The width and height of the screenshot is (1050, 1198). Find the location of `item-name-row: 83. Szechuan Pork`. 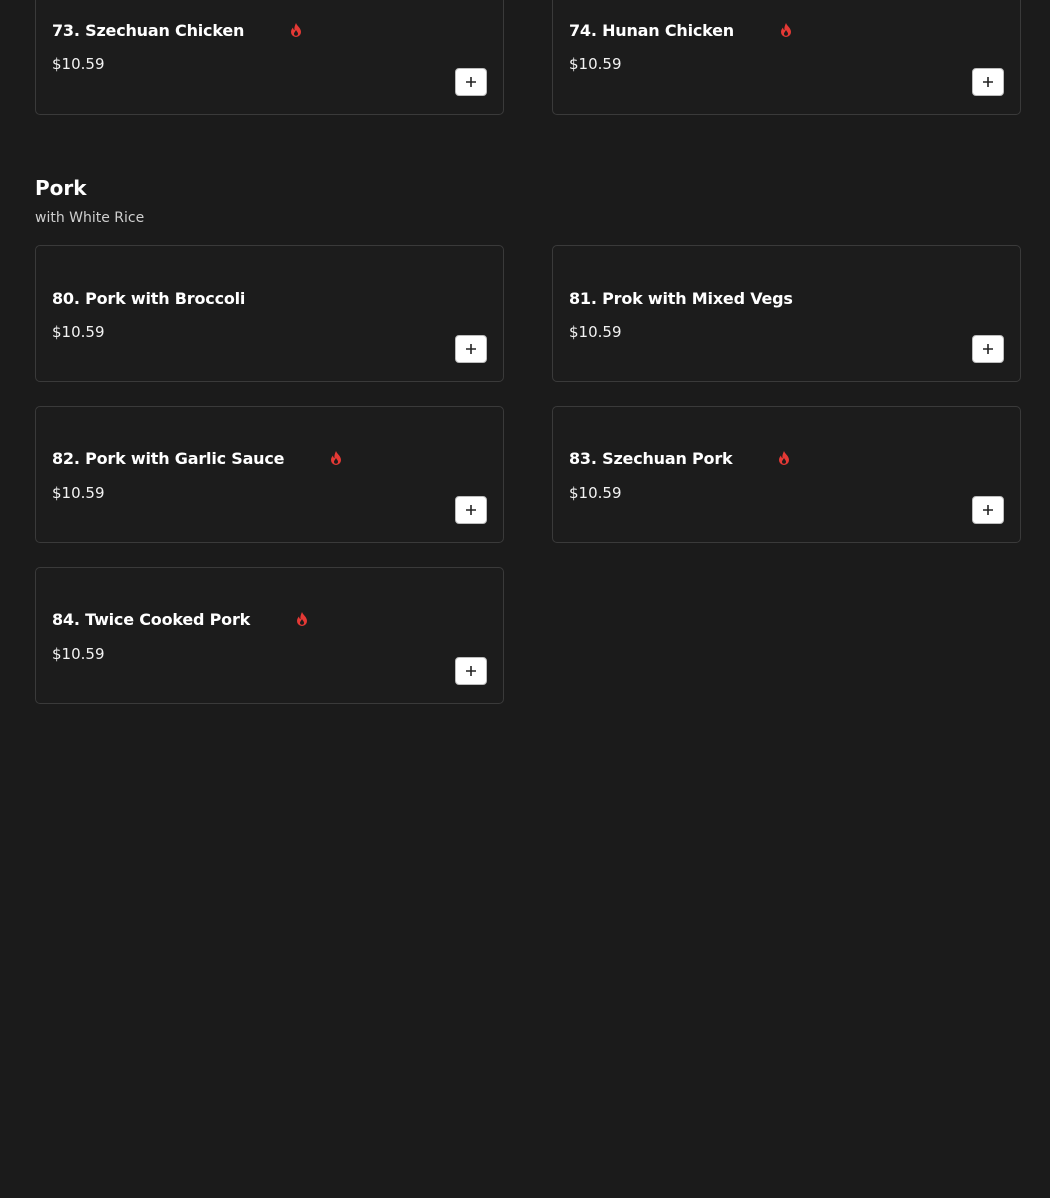

item-name-row: 83. Szechuan Pork is located at coordinates (679, 458).